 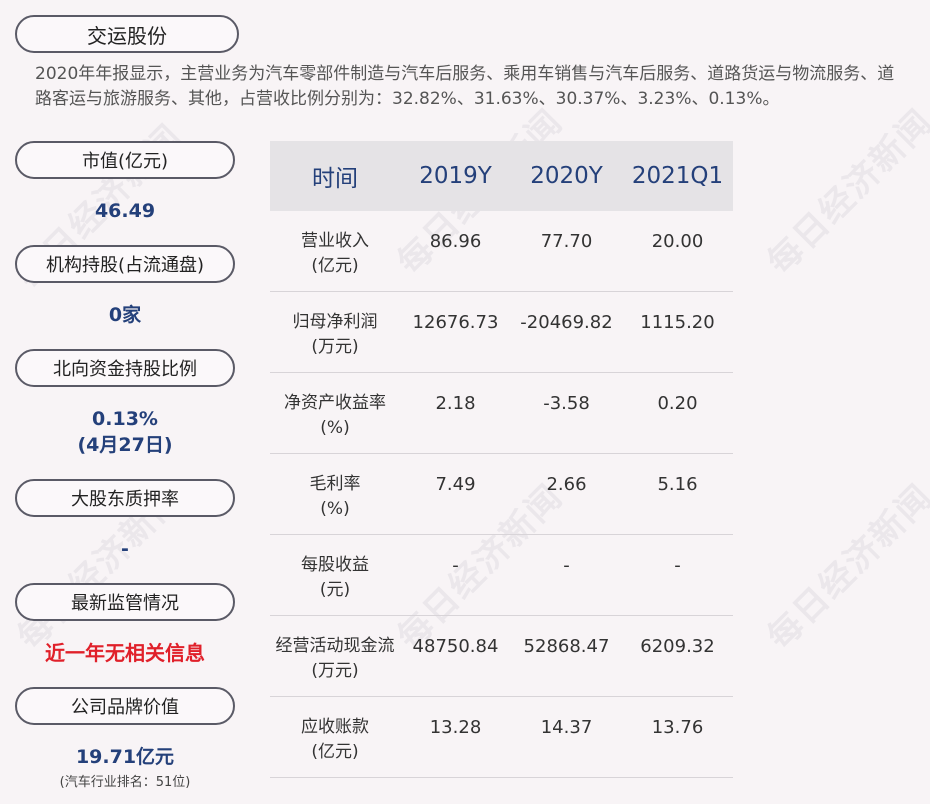 What do you see at coordinates (566, 241) in the screenshot?
I see `cell-value: 77.70` at bounding box center [566, 241].